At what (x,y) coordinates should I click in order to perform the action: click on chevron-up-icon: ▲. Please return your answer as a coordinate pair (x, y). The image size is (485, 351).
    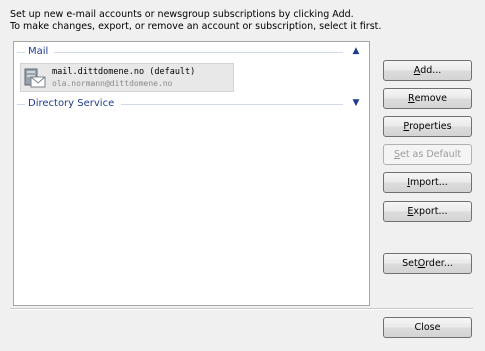
    Looking at the image, I should click on (356, 51).